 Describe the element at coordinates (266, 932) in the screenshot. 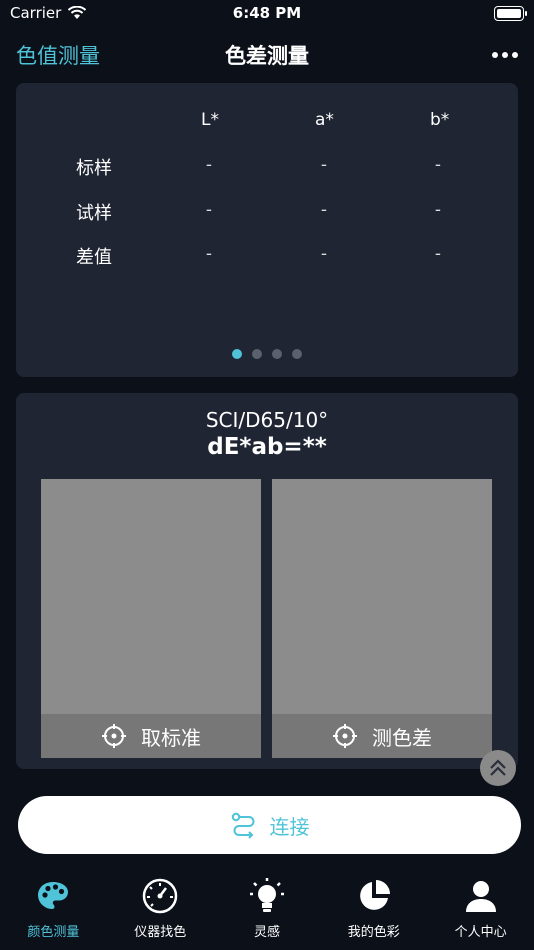

I see `tab-label: 灵感` at that location.